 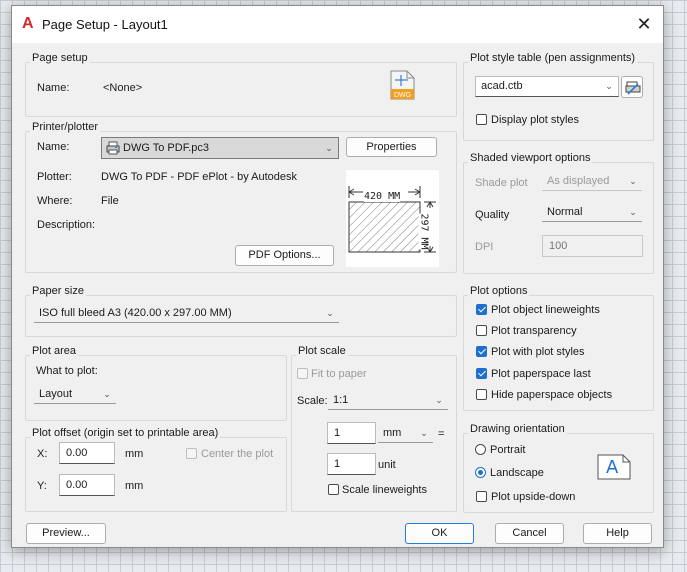 What do you see at coordinates (558, 101) in the screenshot?
I see `plot-style-group` at bounding box center [558, 101].